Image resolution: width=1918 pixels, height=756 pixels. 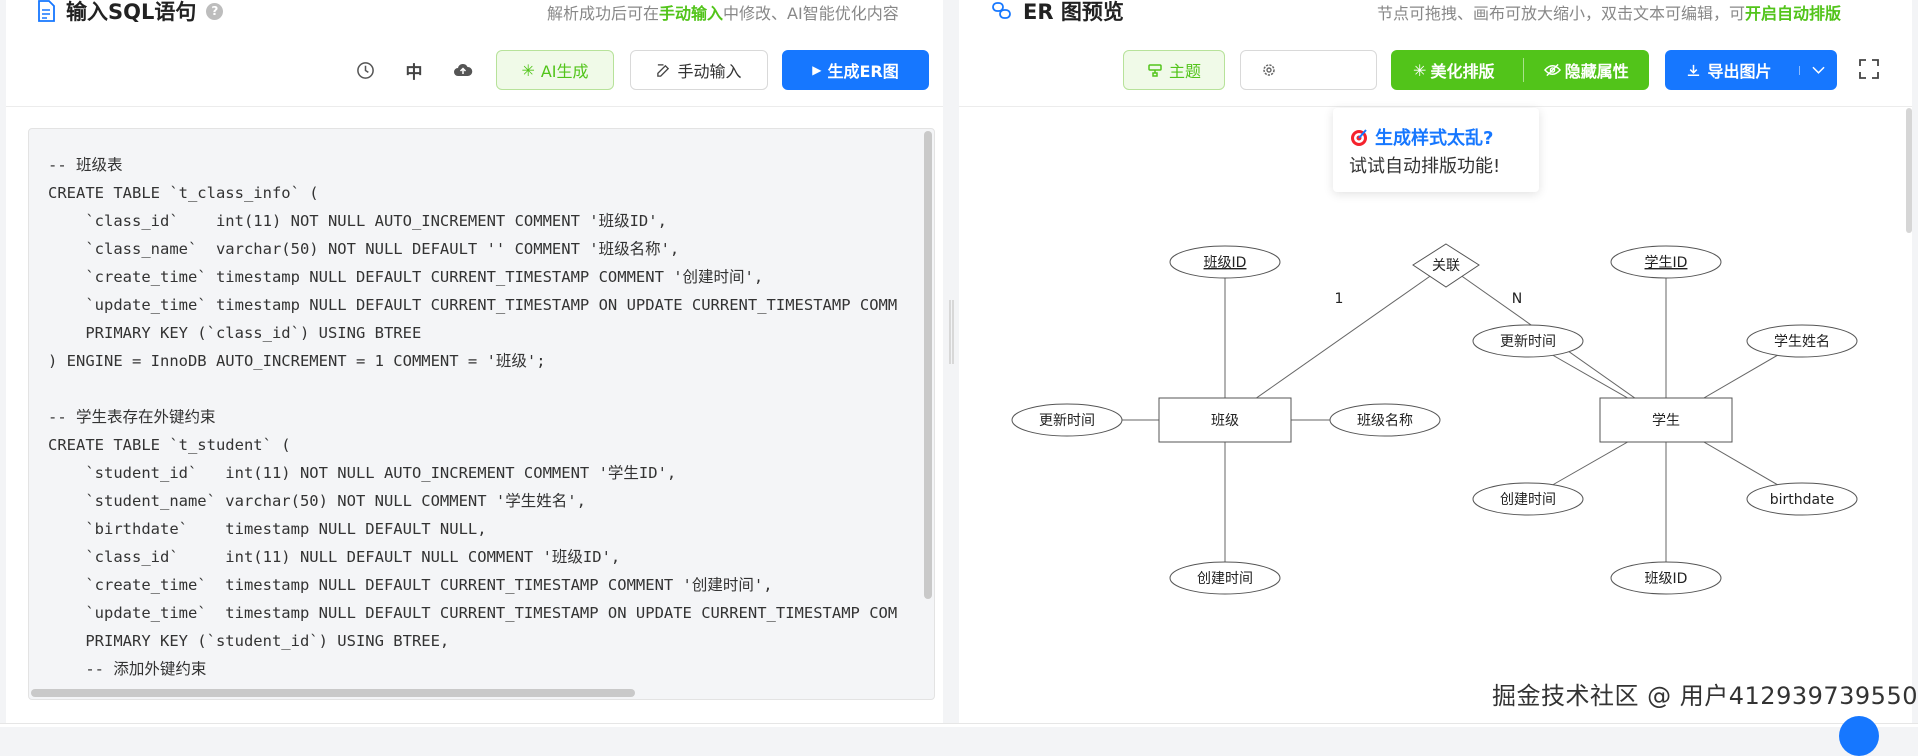 I want to click on code-line: PRIMARY KEY (`student_id`) USING BTREE,, so click(x=472, y=641).